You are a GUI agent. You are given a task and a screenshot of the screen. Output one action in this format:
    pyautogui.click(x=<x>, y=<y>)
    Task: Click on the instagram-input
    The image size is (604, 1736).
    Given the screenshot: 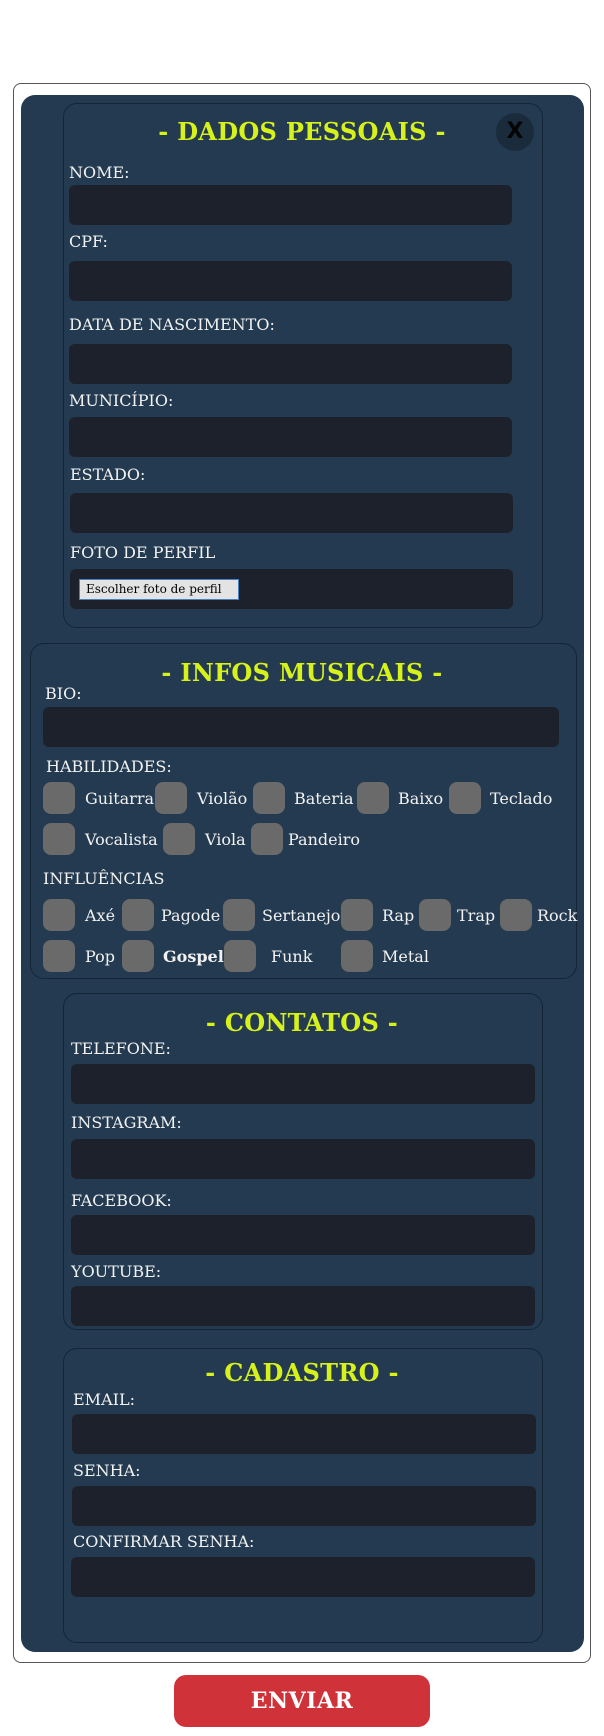 What is the action you would take?
    pyautogui.click(x=303, y=1159)
    